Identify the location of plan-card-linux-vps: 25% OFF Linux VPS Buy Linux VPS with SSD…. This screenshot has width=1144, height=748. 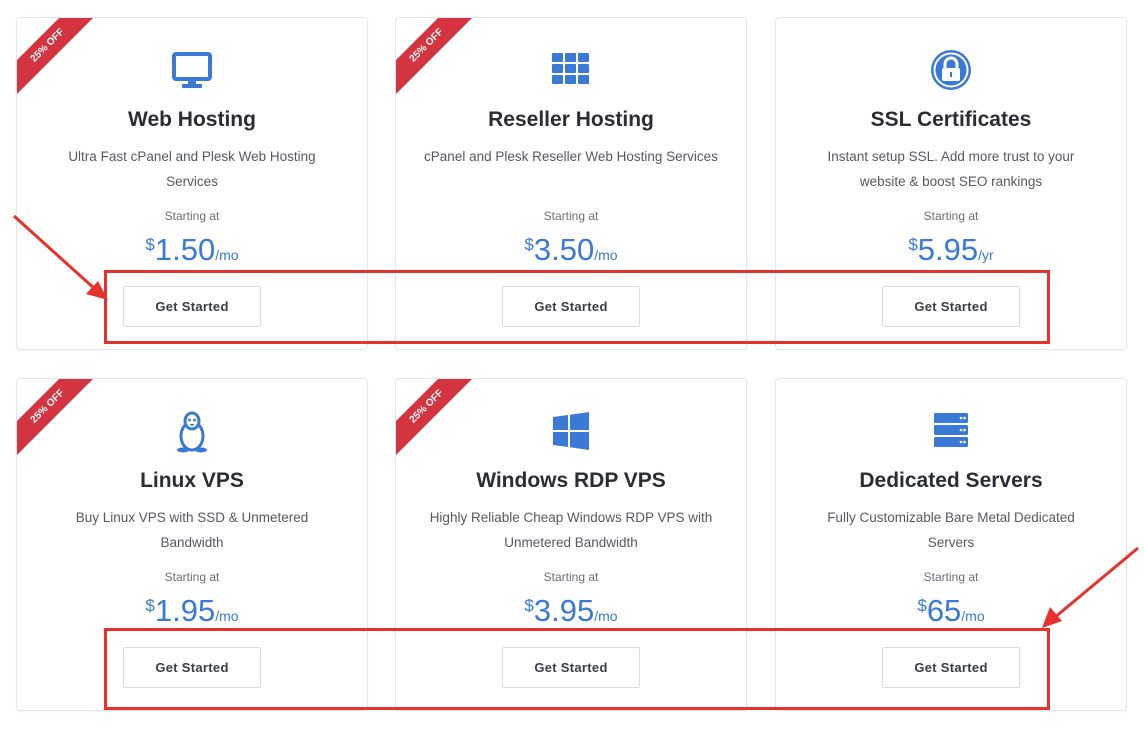
(192, 544).